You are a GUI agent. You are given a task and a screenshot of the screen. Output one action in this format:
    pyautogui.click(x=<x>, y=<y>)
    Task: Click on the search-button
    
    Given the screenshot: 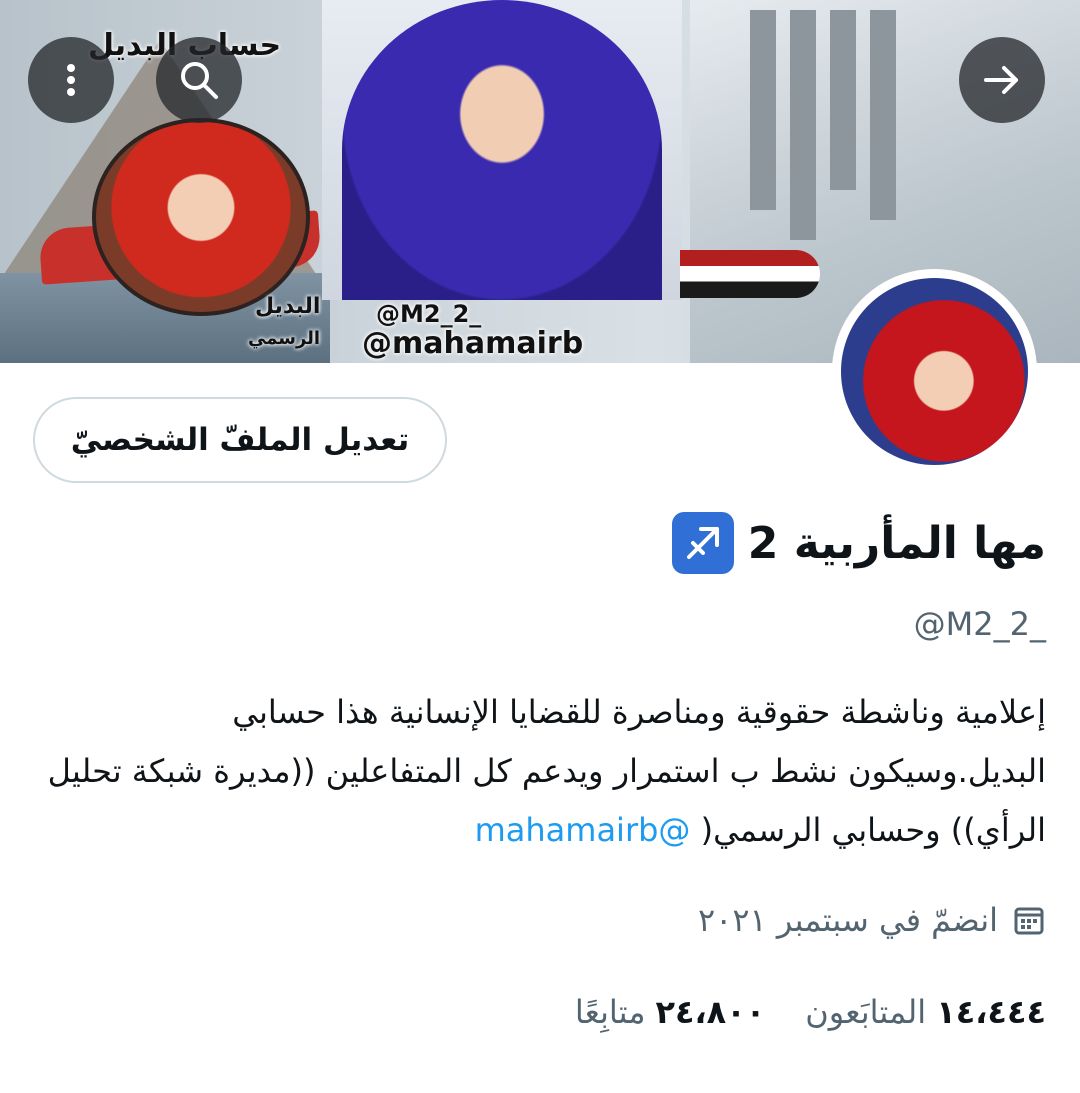 What is the action you would take?
    pyautogui.click(x=199, y=80)
    